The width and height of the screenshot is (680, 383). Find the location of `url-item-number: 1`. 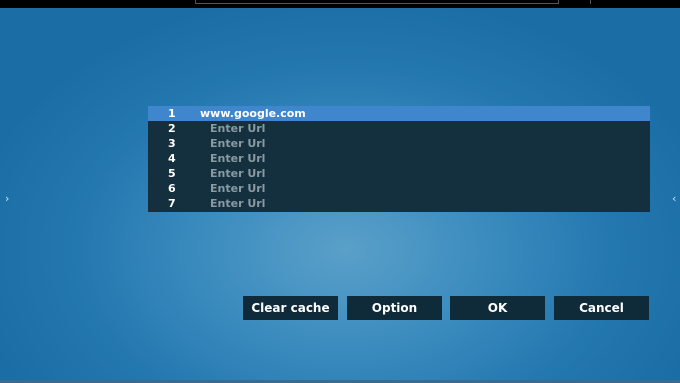

url-item-number: 1 is located at coordinates (172, 113).